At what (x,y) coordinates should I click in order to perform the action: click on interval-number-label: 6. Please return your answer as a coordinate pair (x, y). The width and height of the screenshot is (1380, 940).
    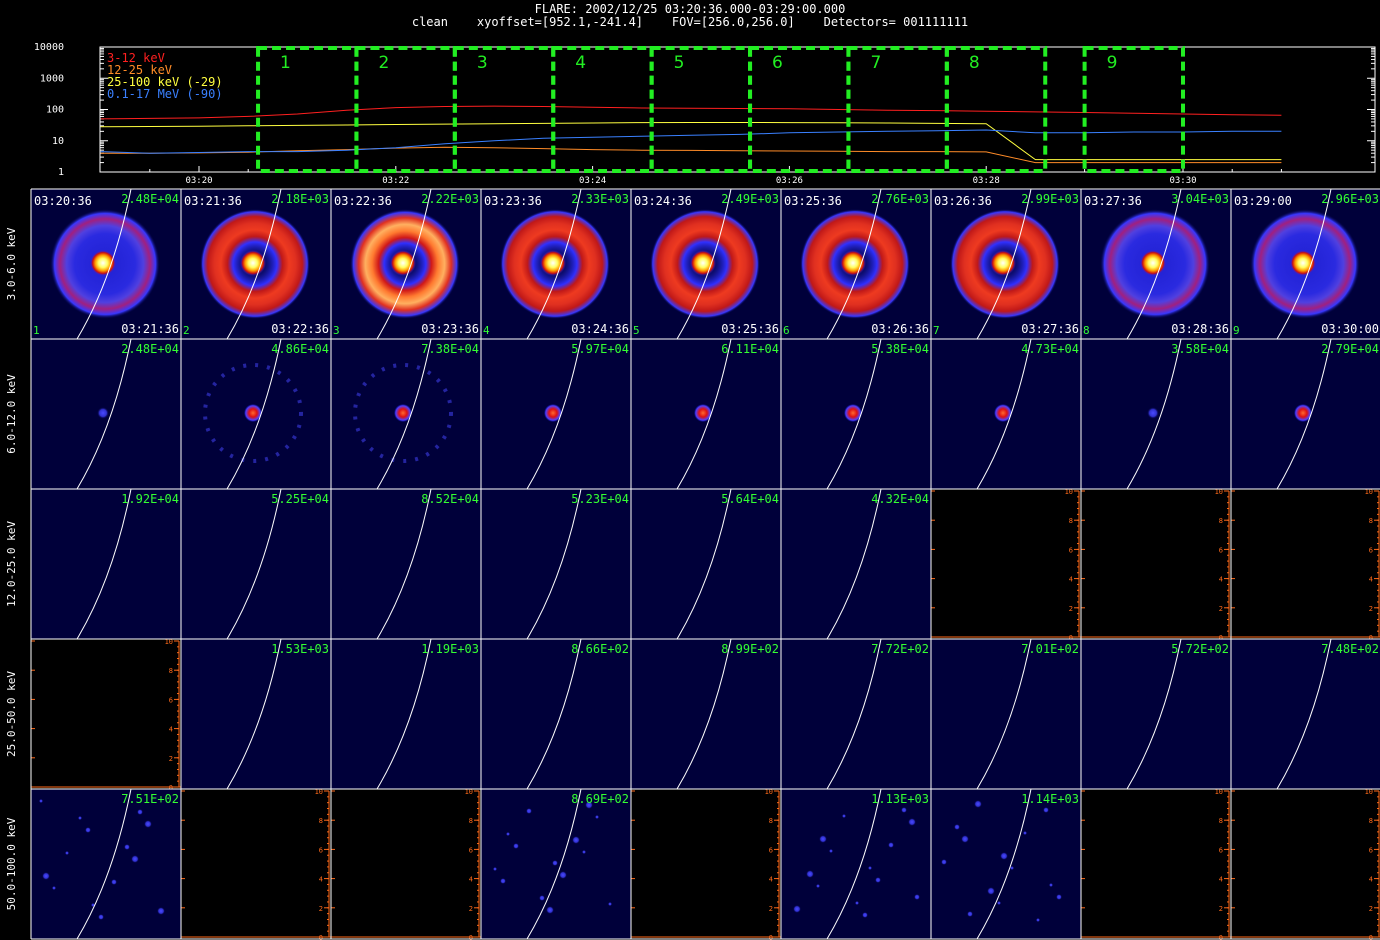
    Looking at the image, I should click on (786, 330).